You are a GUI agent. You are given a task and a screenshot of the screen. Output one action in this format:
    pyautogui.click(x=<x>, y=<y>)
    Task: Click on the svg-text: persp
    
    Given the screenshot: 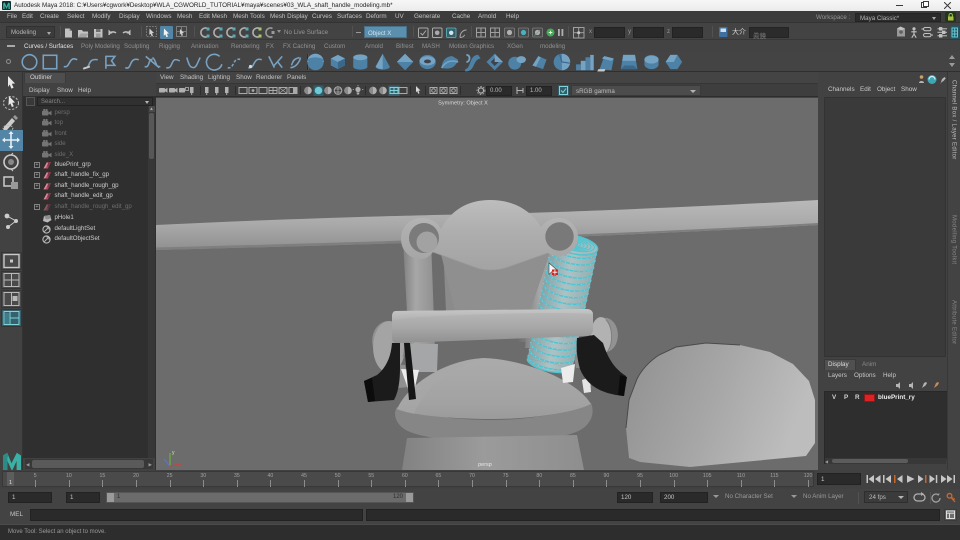 What is the action you would take?
    pyautogui.click(x=485, y=465)
    